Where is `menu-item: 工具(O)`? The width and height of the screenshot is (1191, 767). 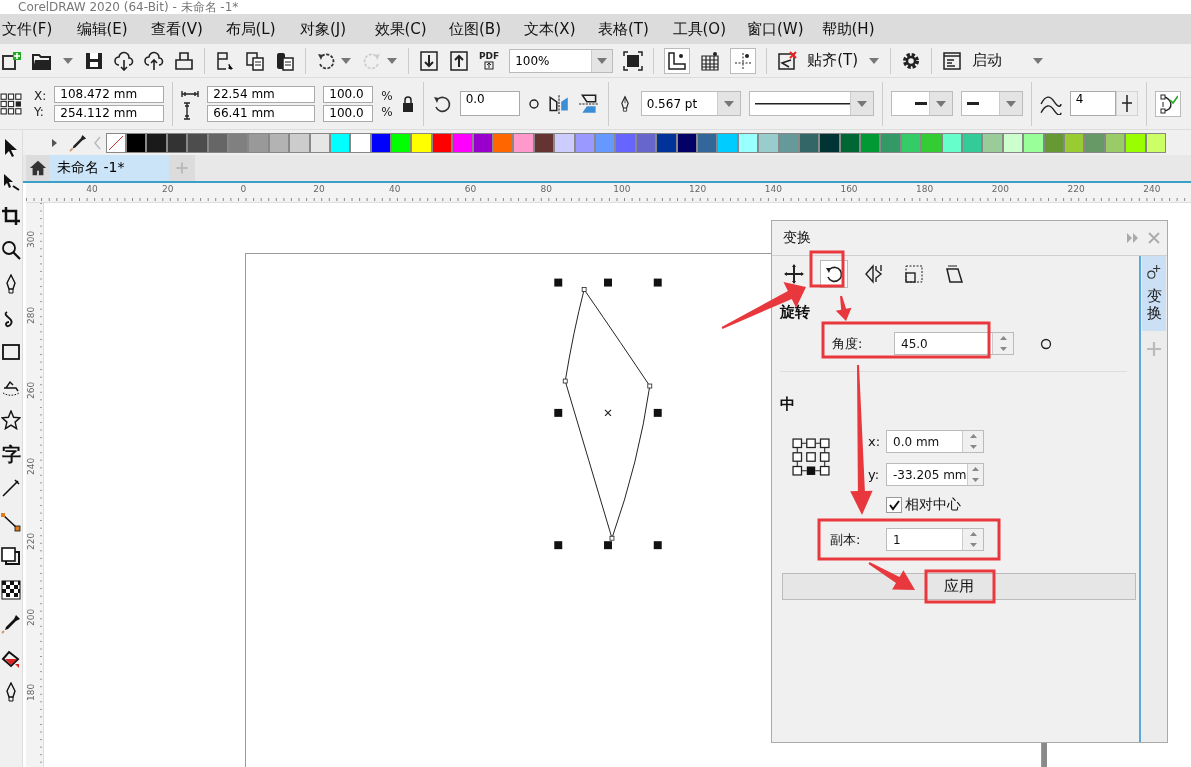
menu-item: 工具(O) is located at coordinates (707, 29).